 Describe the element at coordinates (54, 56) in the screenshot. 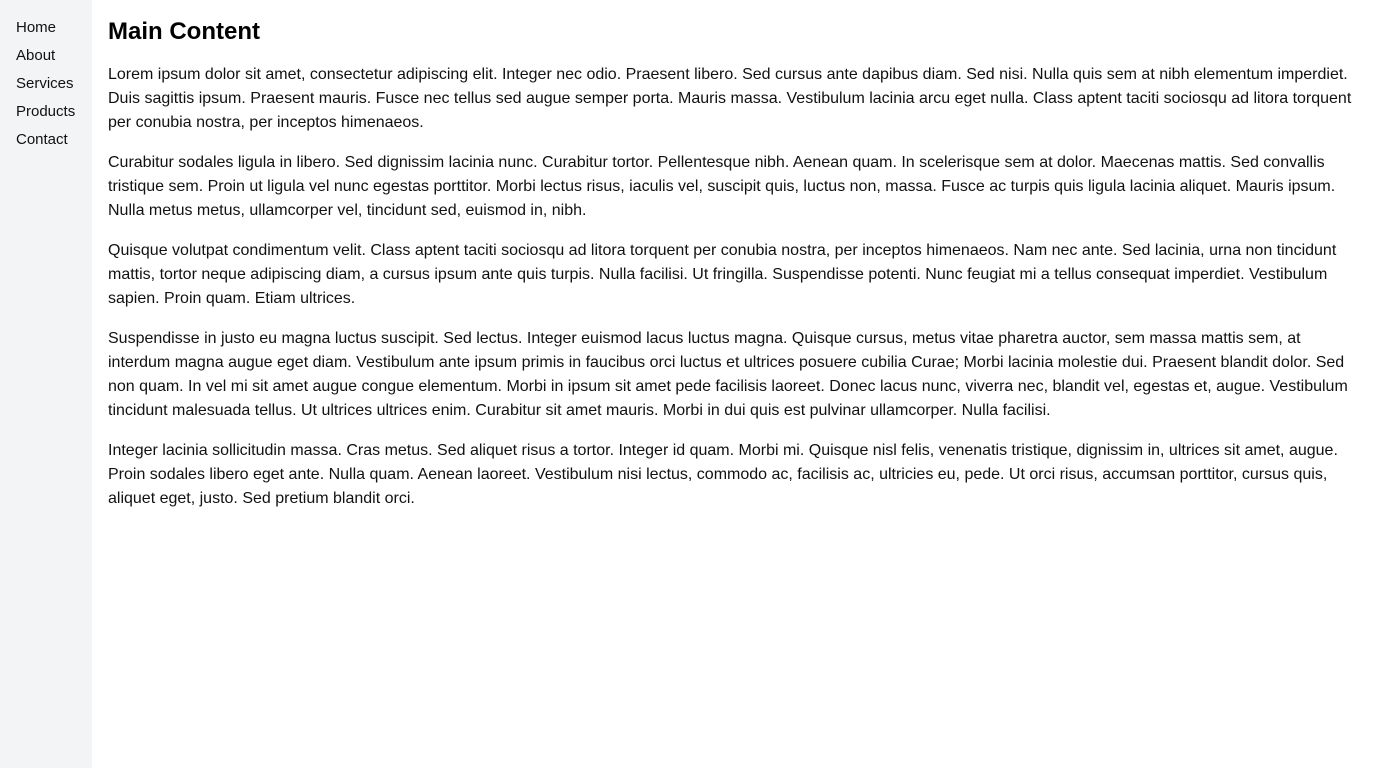

I see `sidebar-item-about: About` at that location.